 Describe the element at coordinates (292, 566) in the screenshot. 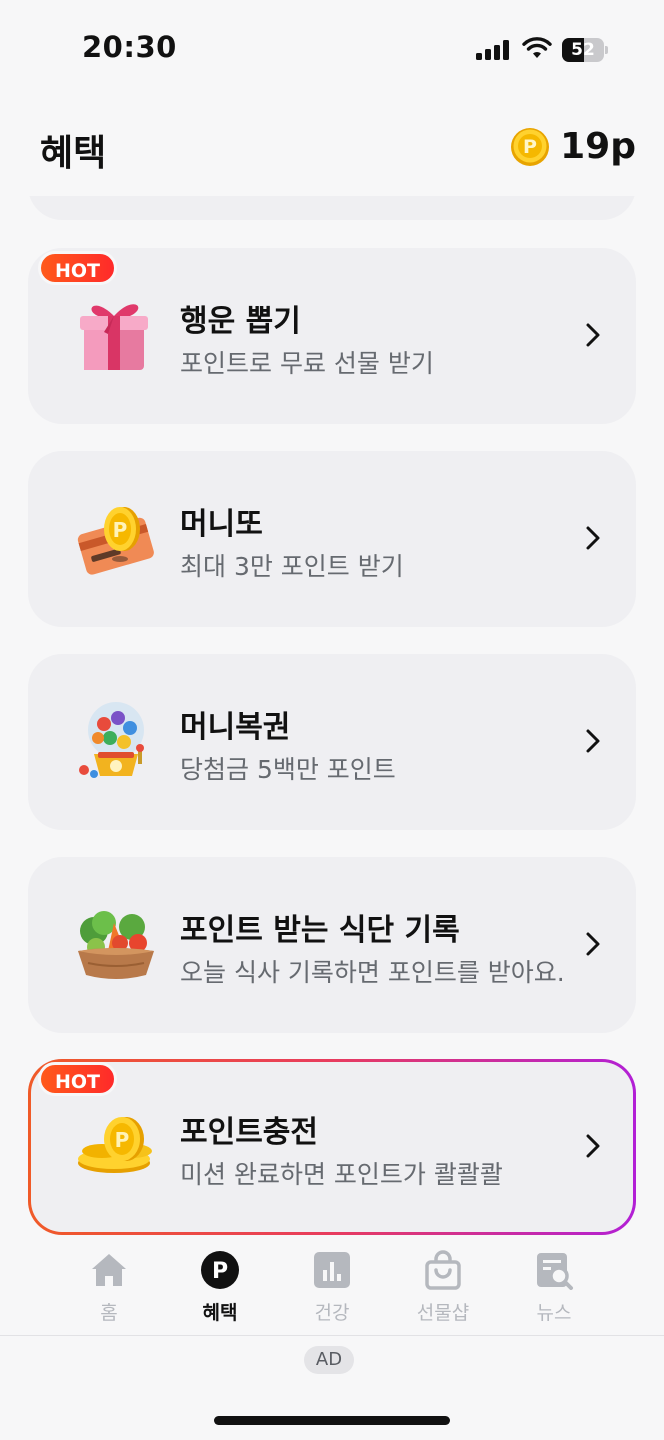

I see `card-subtitle: 최대 3만 포인트 받기` at that location.